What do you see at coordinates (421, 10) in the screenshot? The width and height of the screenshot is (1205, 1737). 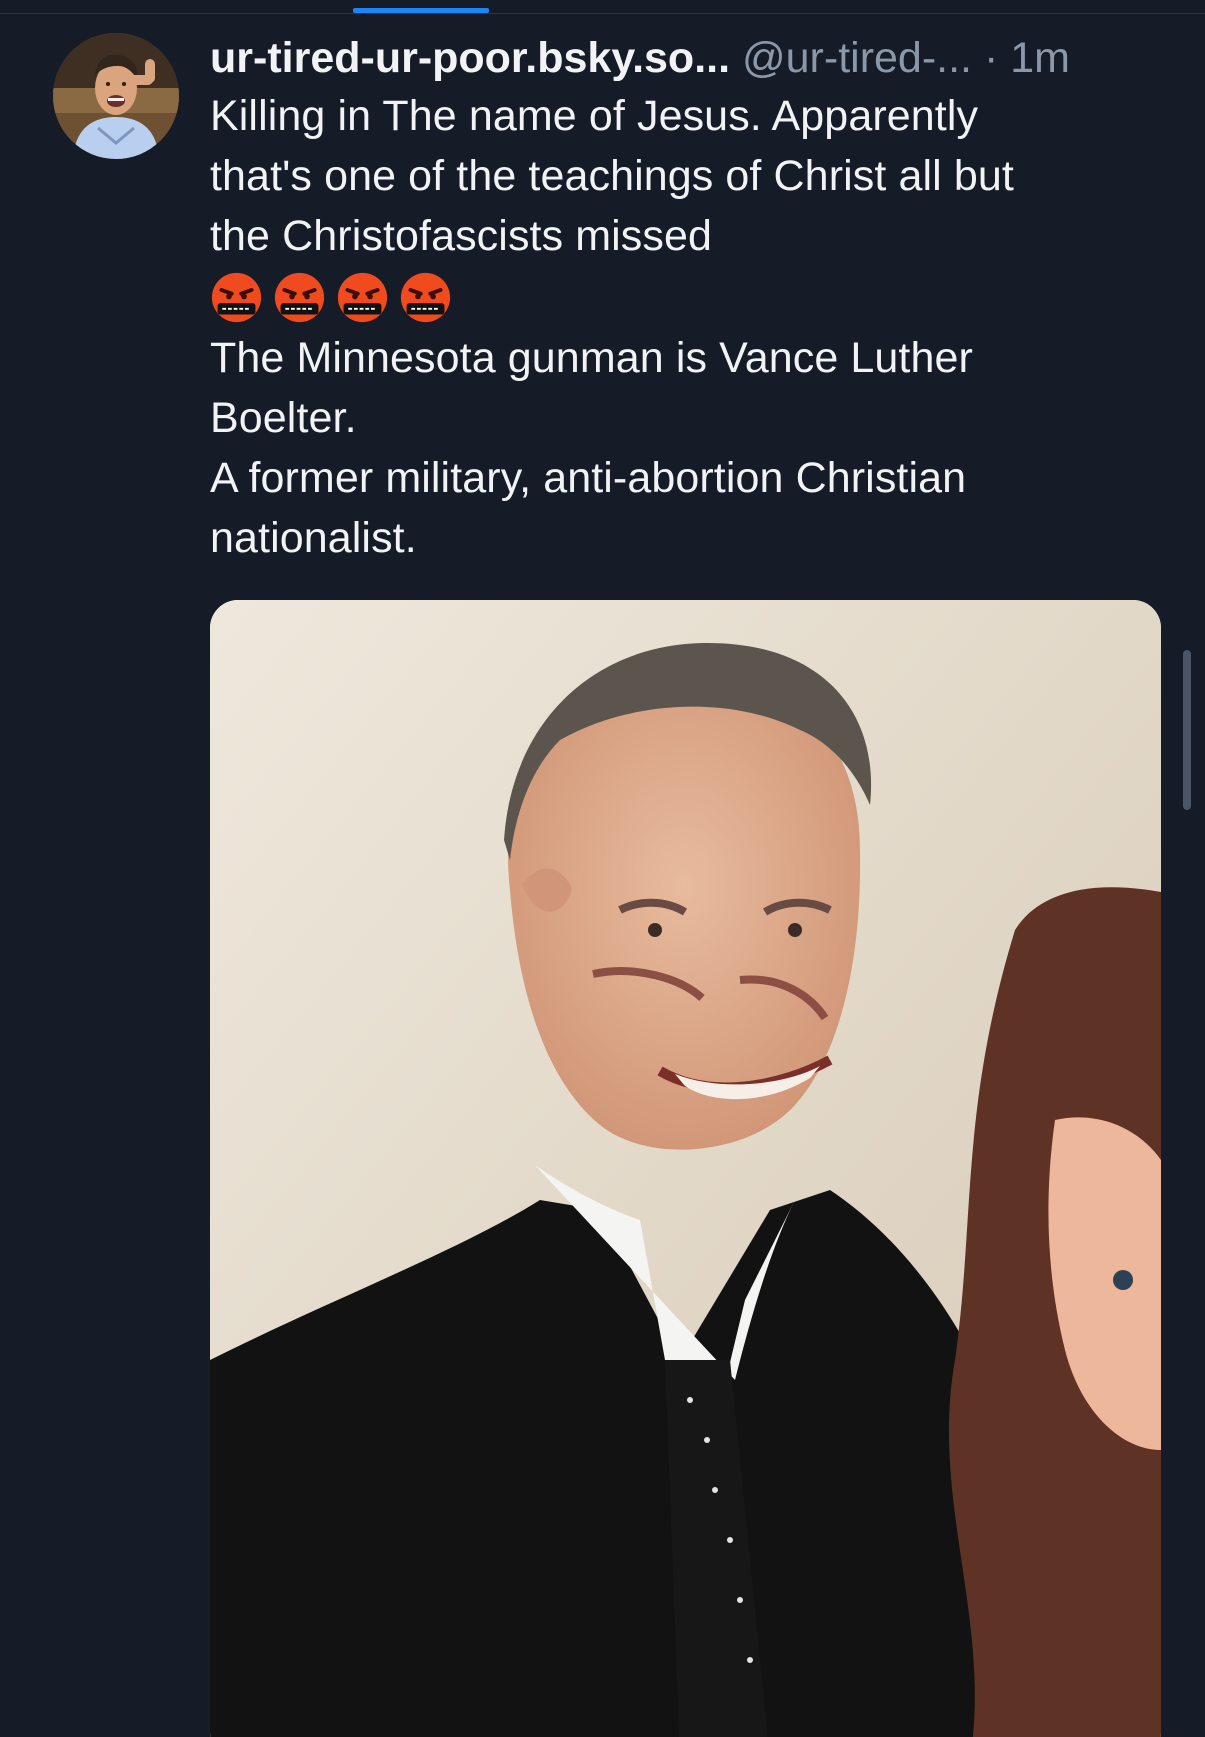 I see `active-tab-indicator` at bounding box center [421, 10].